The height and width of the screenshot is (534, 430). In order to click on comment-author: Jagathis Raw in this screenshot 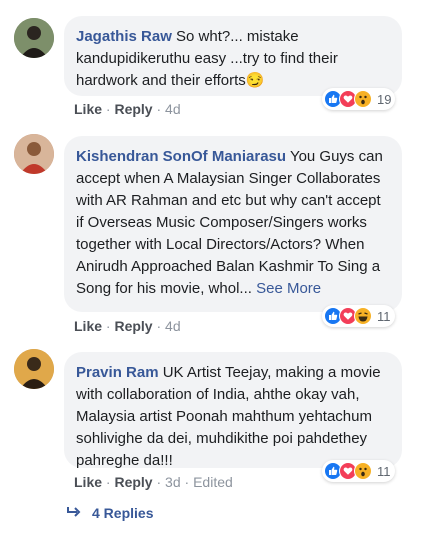, I will do `click(124, 36)`.